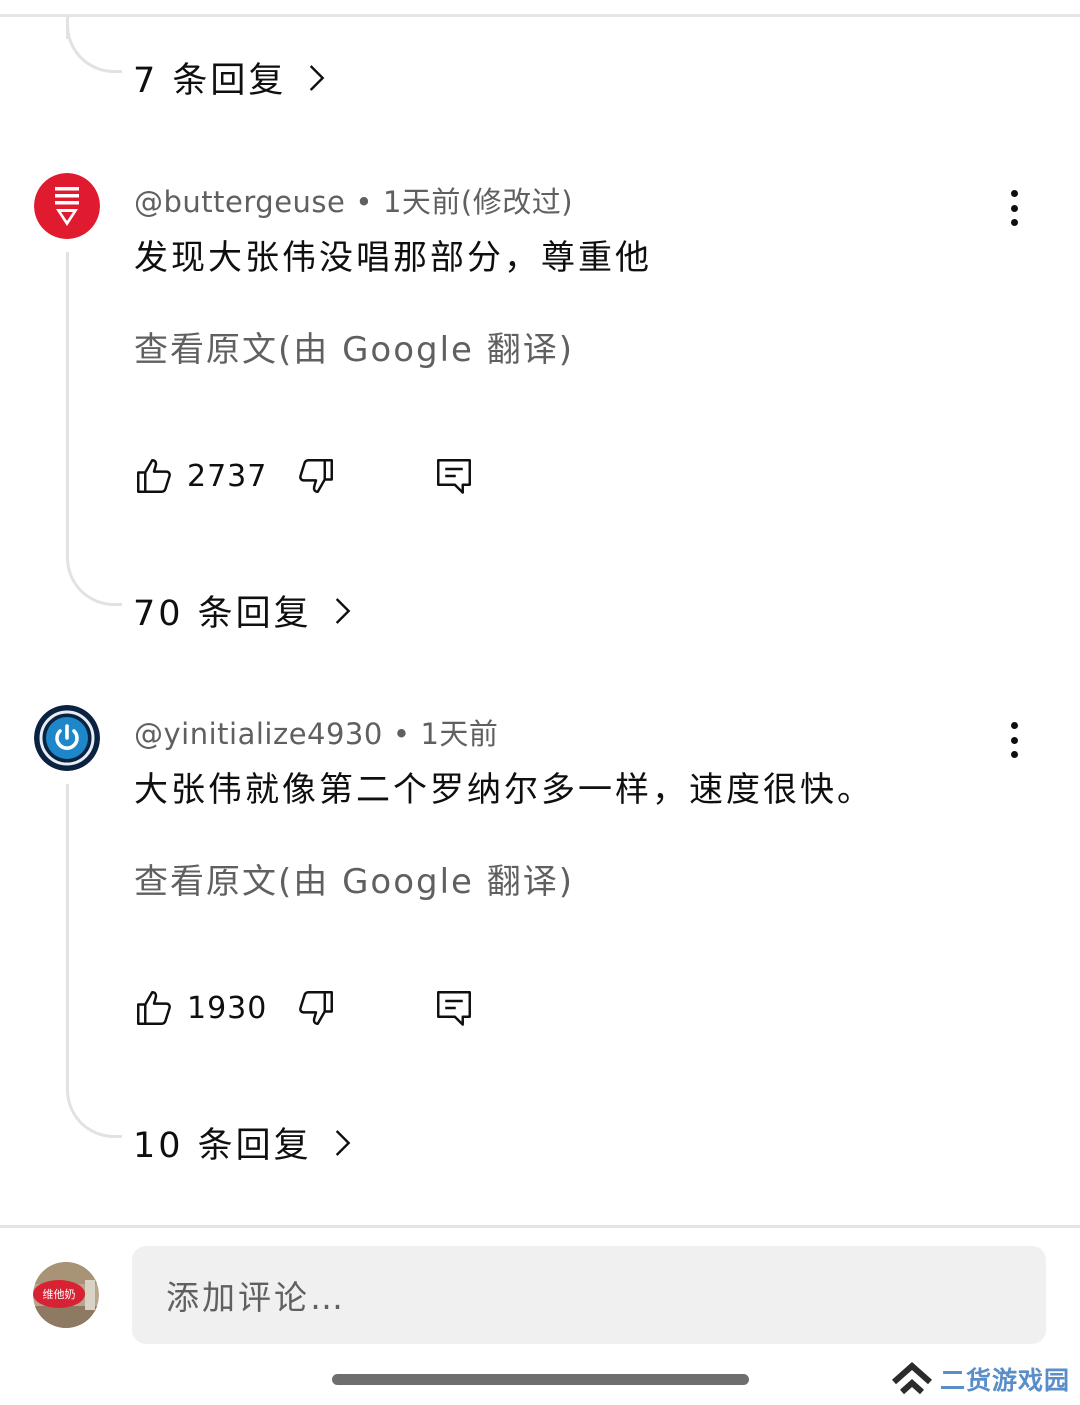 This screenshot has height=1405, width=1080. What do you see at coordinates (210, 81) in the screenshot?
I see `replies-count: 7 条回复` at bounding box center [210, 81].